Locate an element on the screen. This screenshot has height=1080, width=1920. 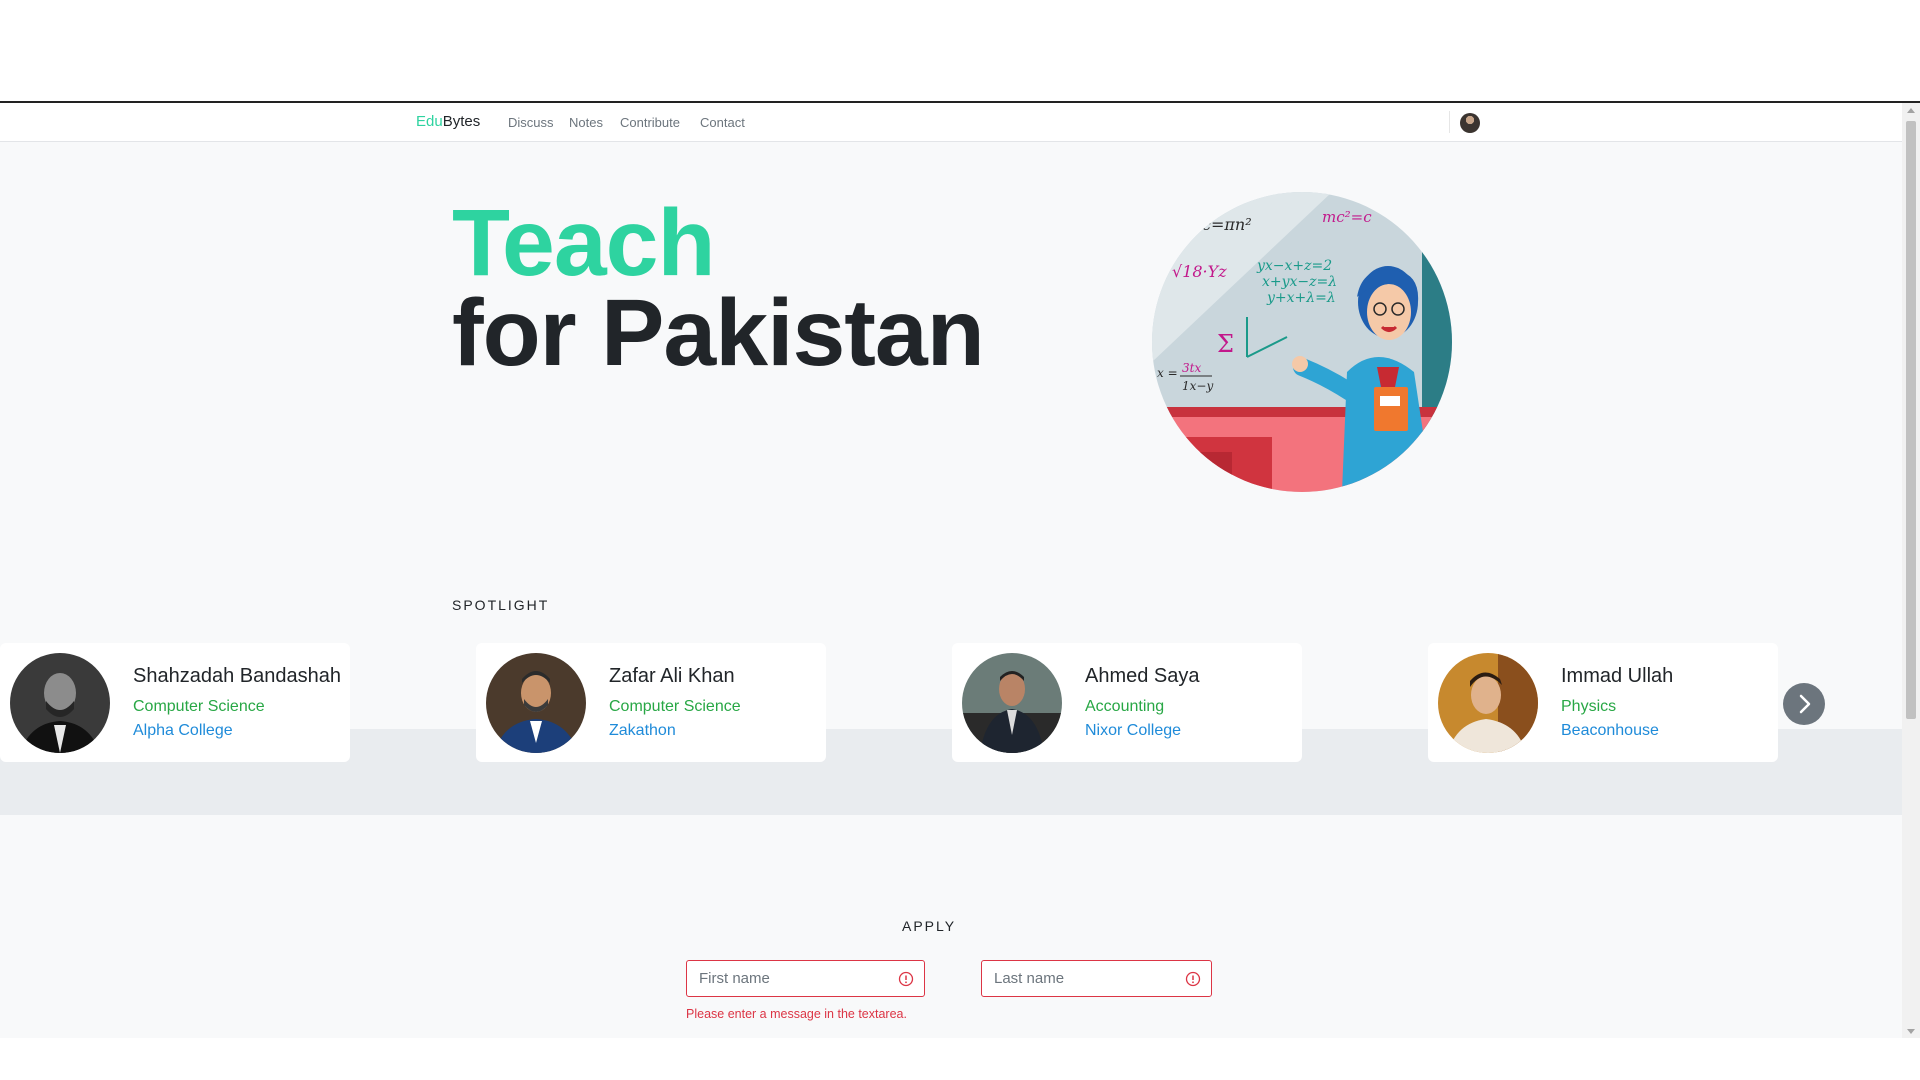
scroll-down-arrow-icon is located at coordinates (1911, 1031).